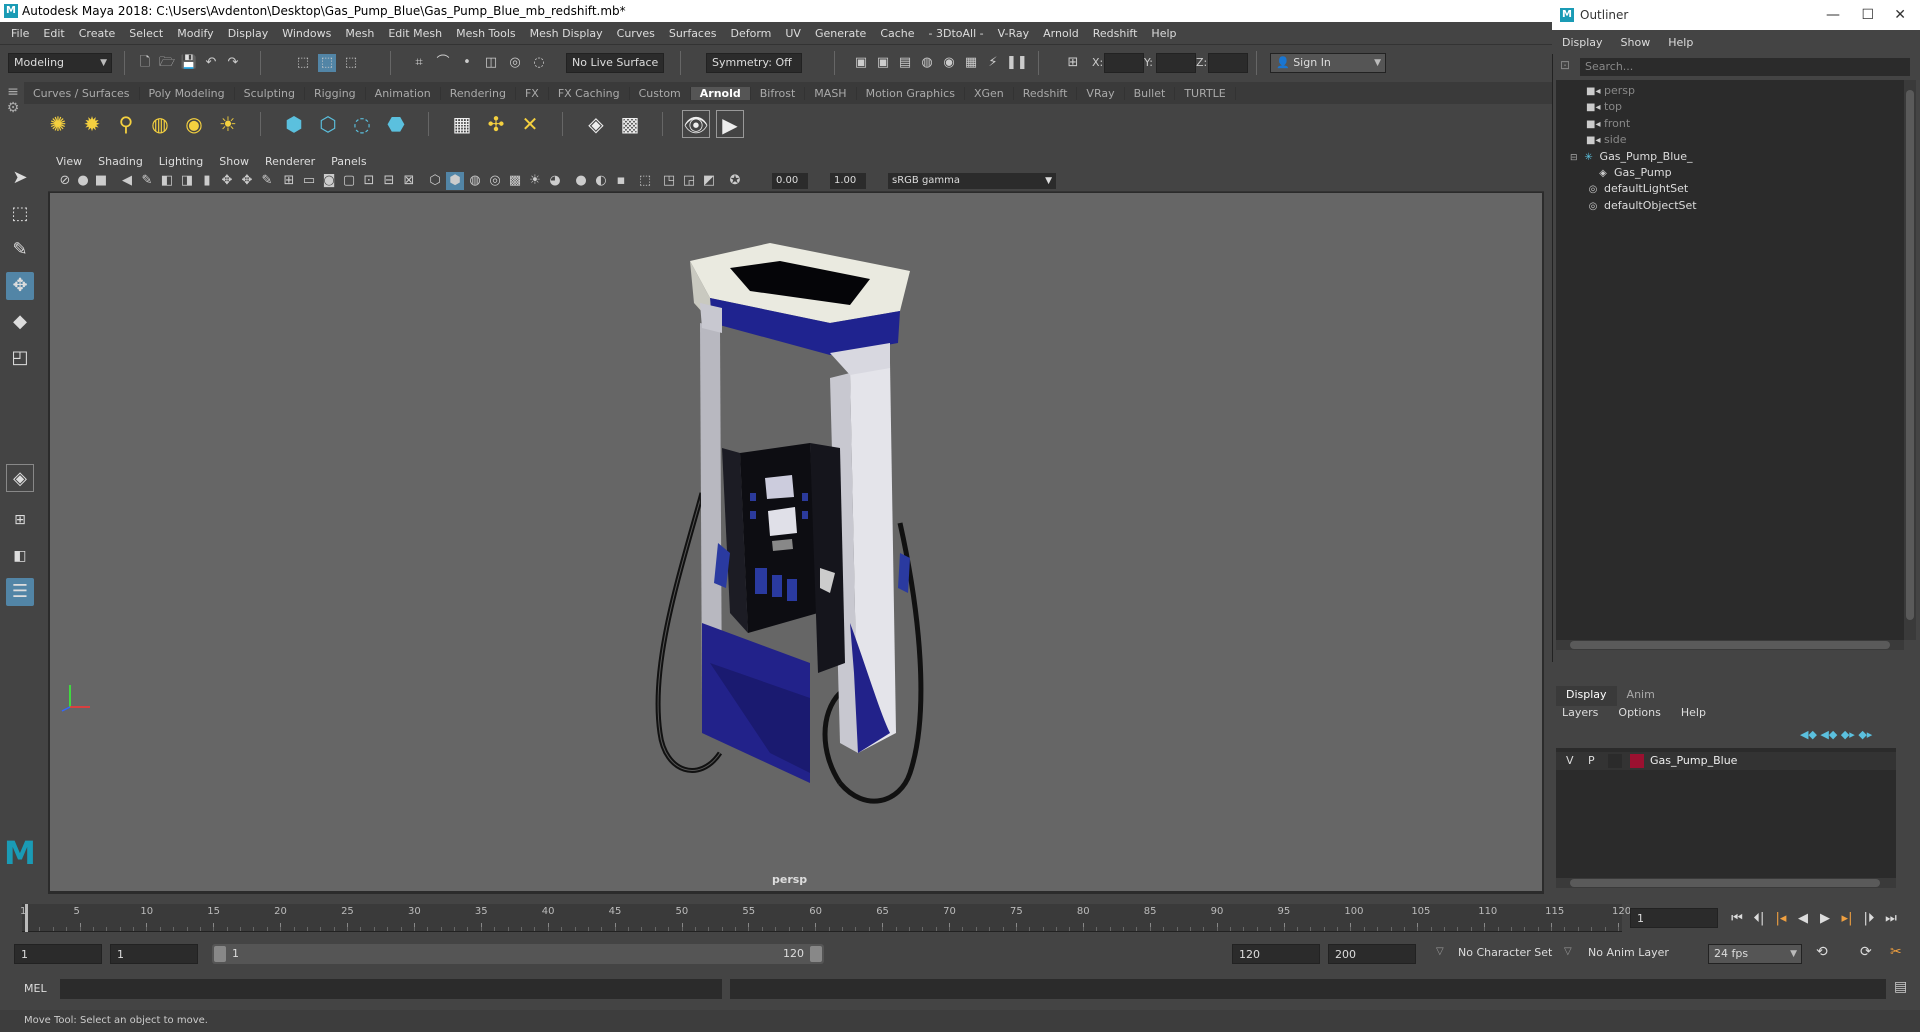  I want to click on isolate-select-icon: ⬚, so click(645, 181).